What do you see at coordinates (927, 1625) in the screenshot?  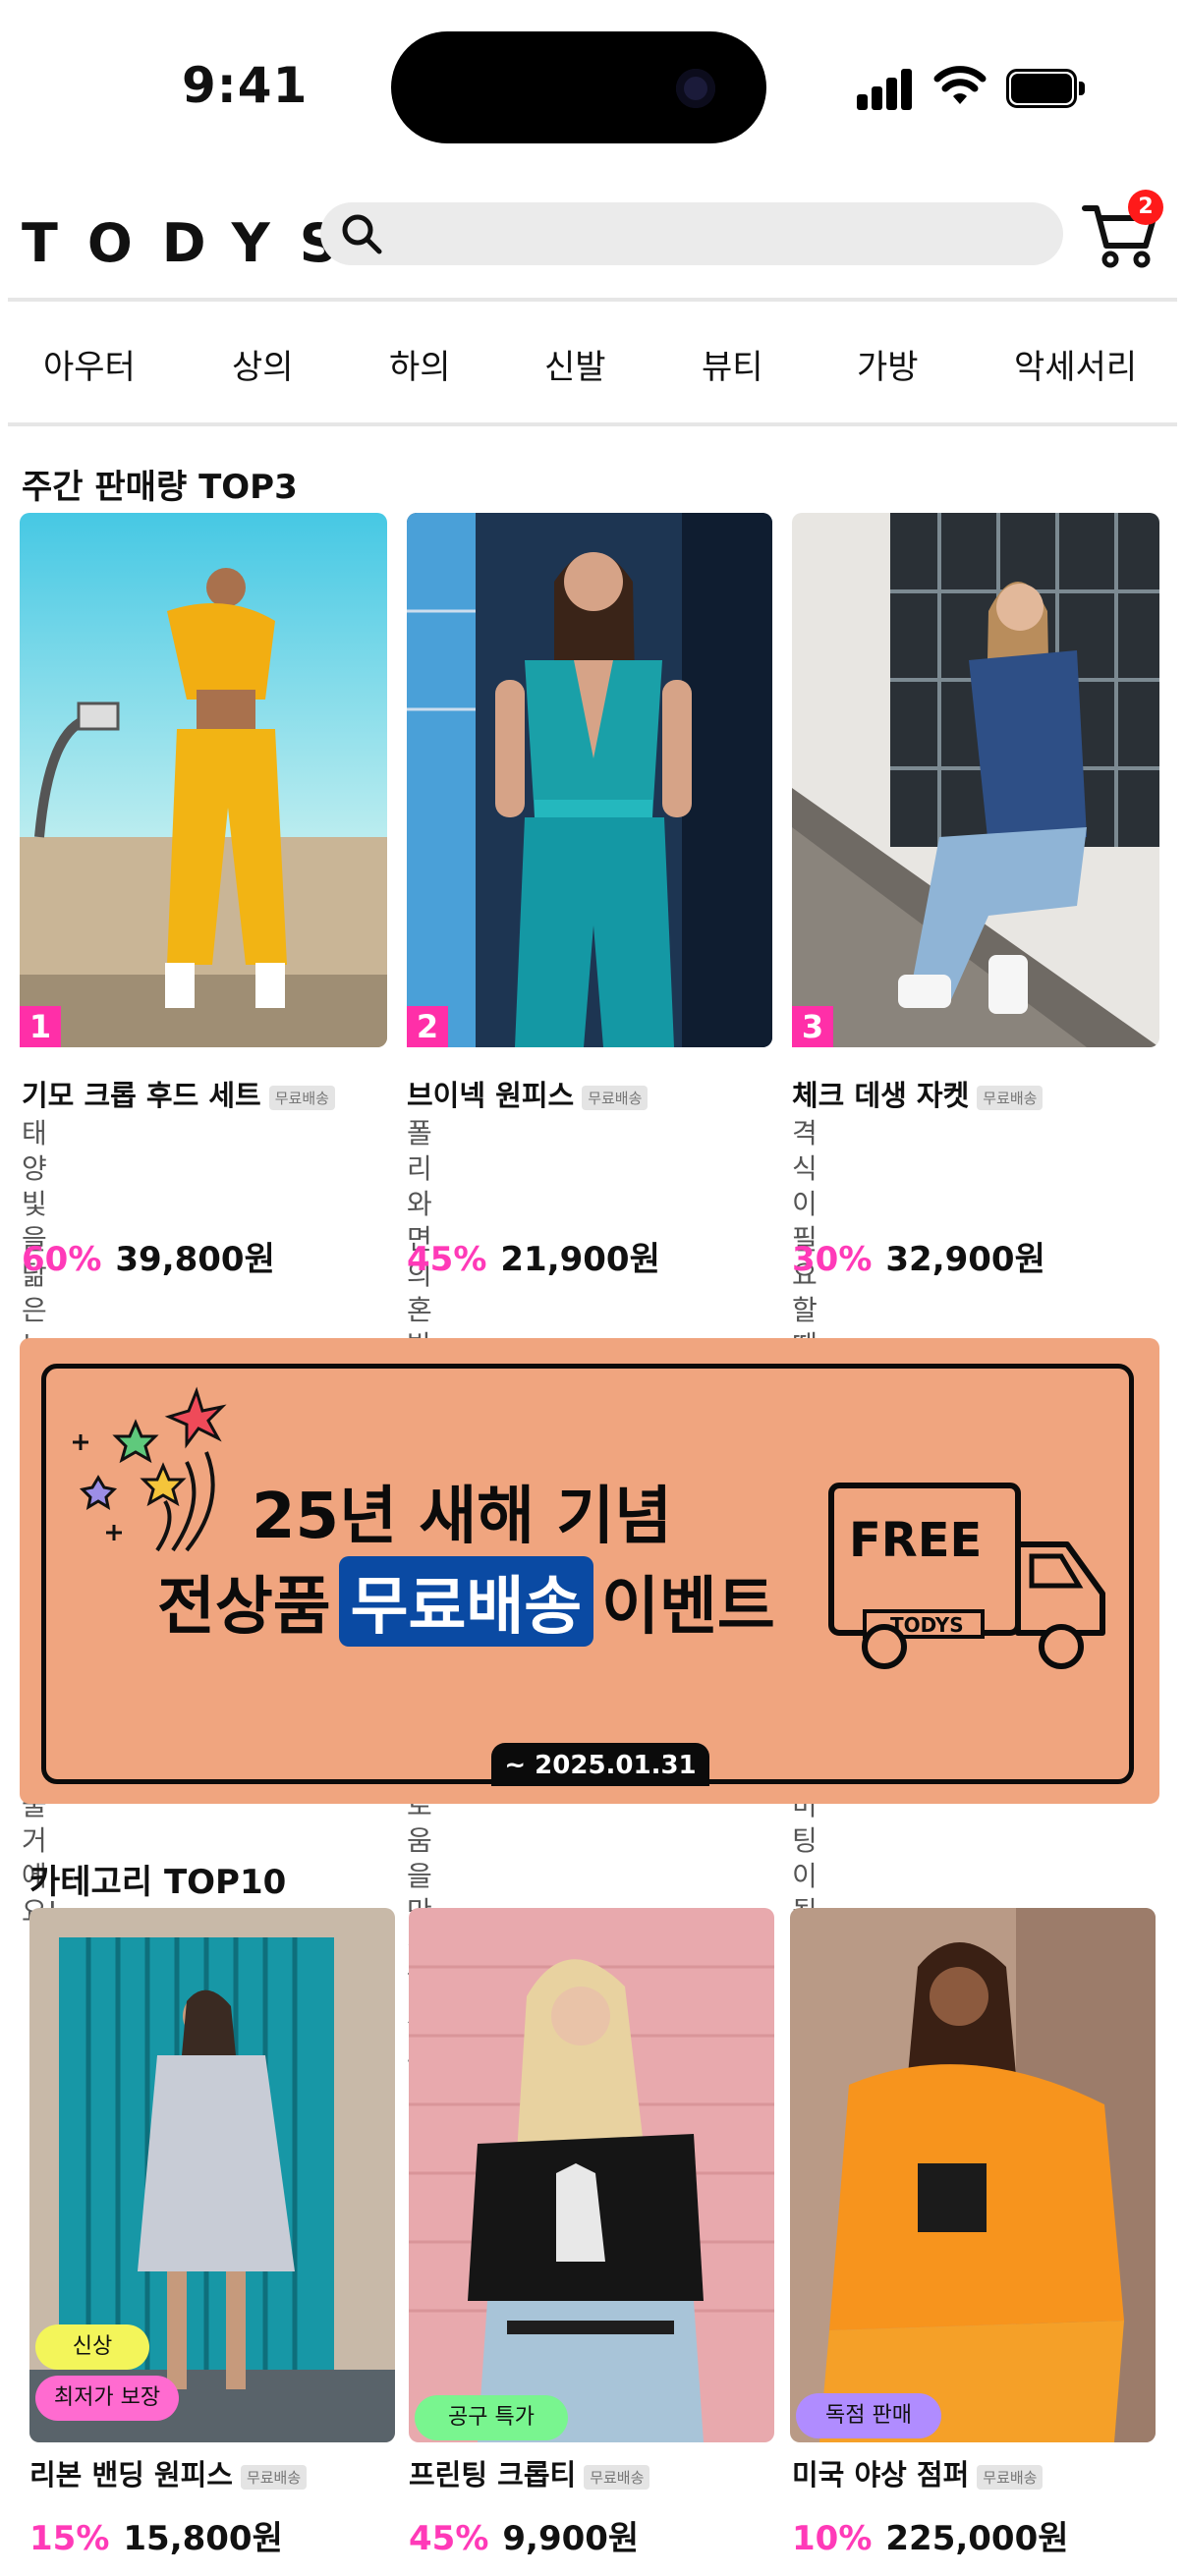 I see `truck-brand-text: TODYS` at bounding box center [927, 1625].